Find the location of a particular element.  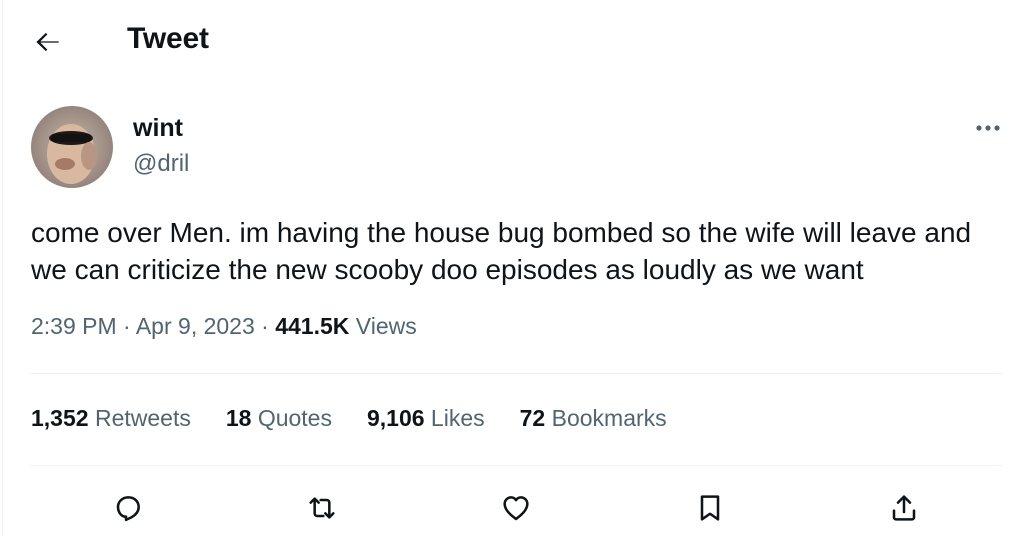

tweet-date: Apr 9, 2023 is located at coordinates (195, 326).